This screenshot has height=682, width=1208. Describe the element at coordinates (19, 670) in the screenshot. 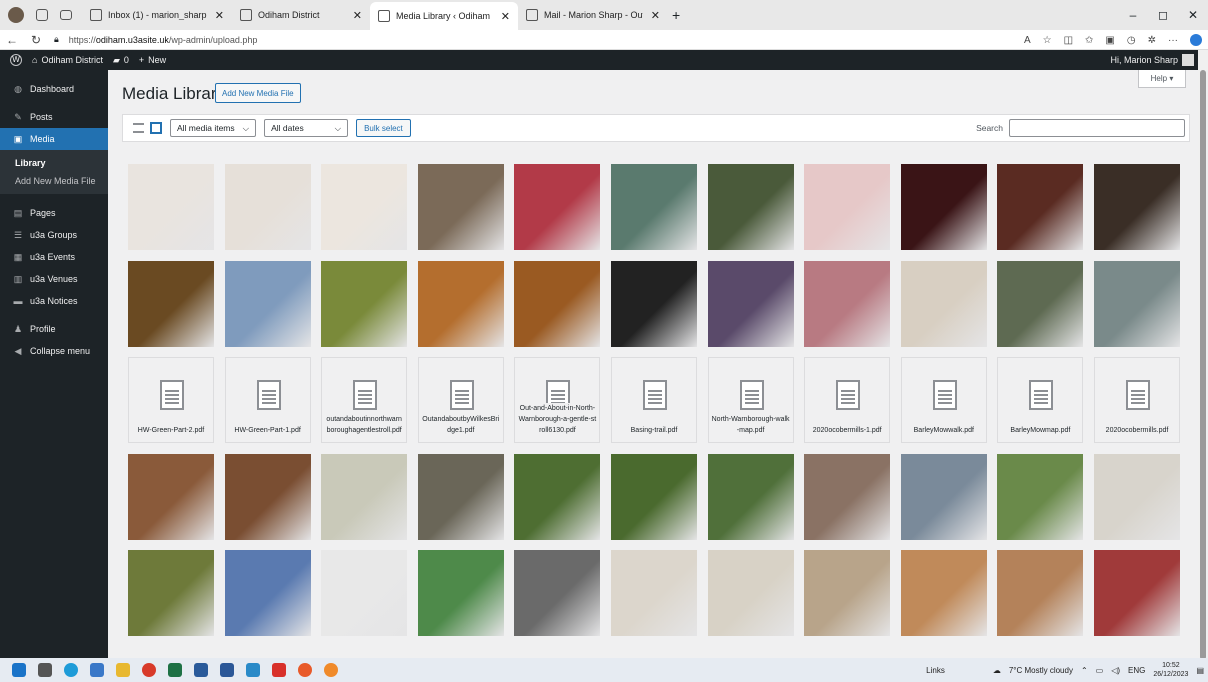

I see `start-icon` at that location.